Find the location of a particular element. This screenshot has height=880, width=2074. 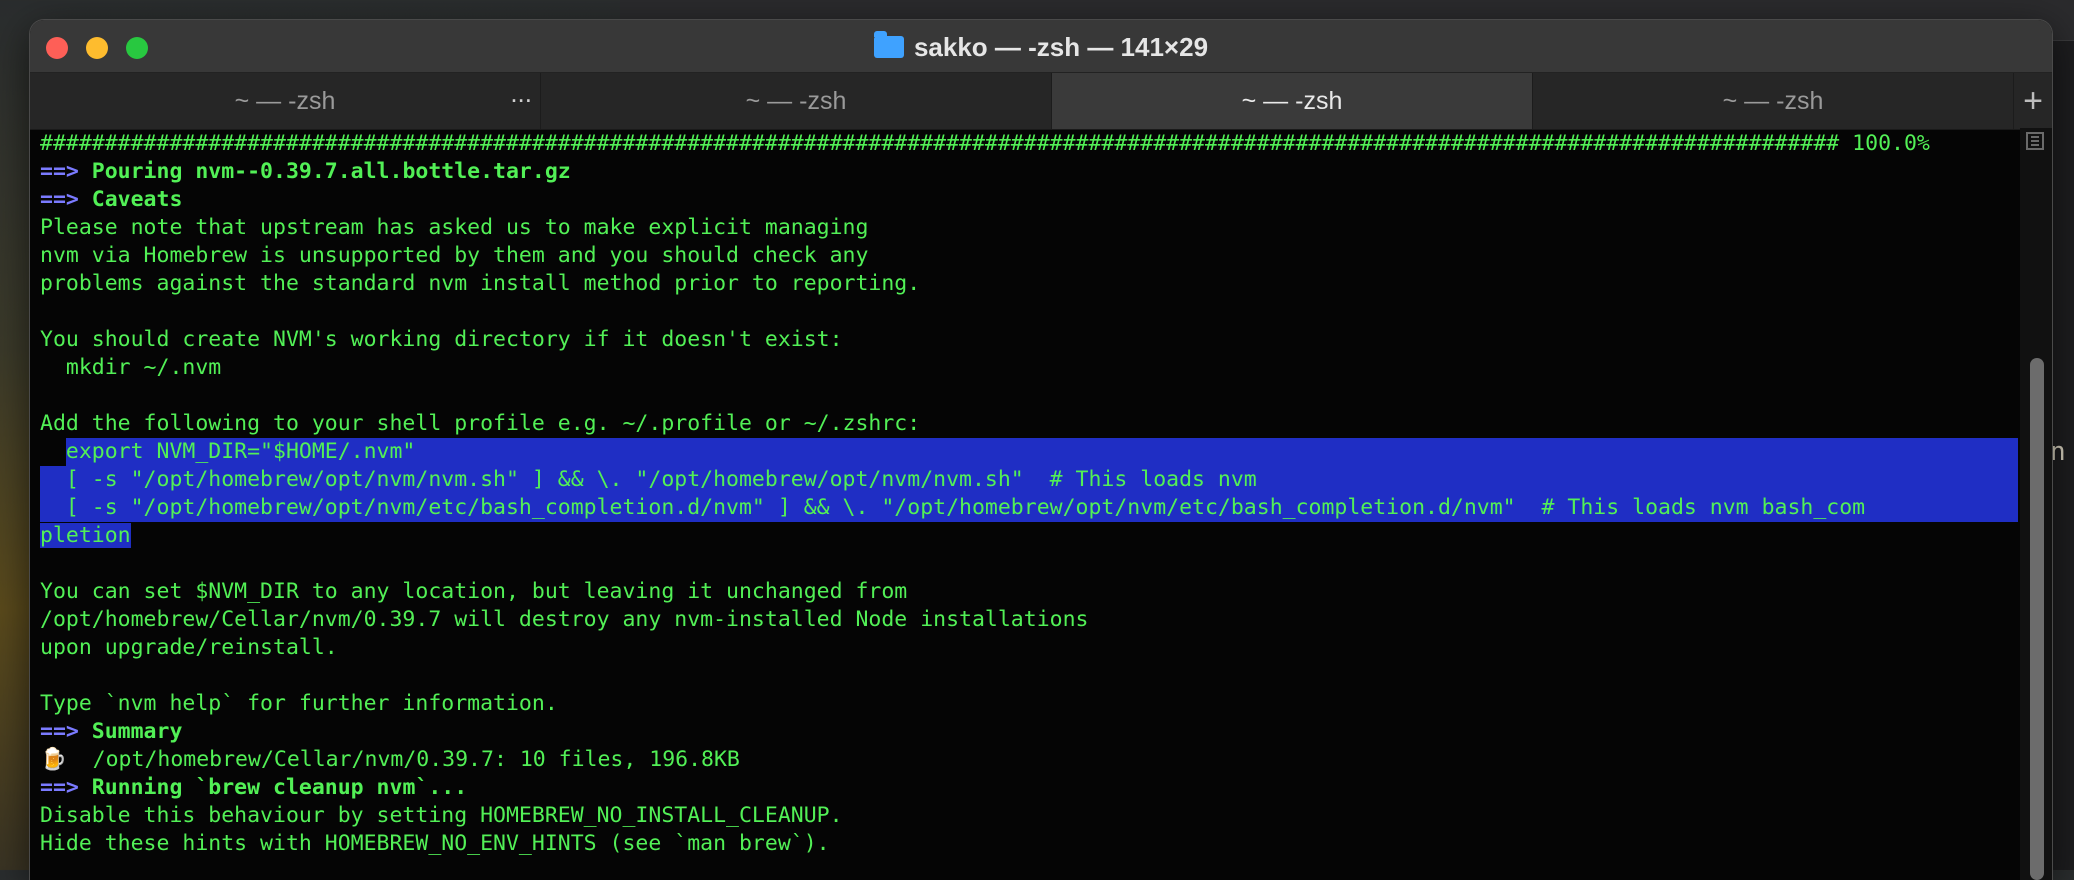

terminal-line: ==> Caveats is located at coordinates (1029, 200).